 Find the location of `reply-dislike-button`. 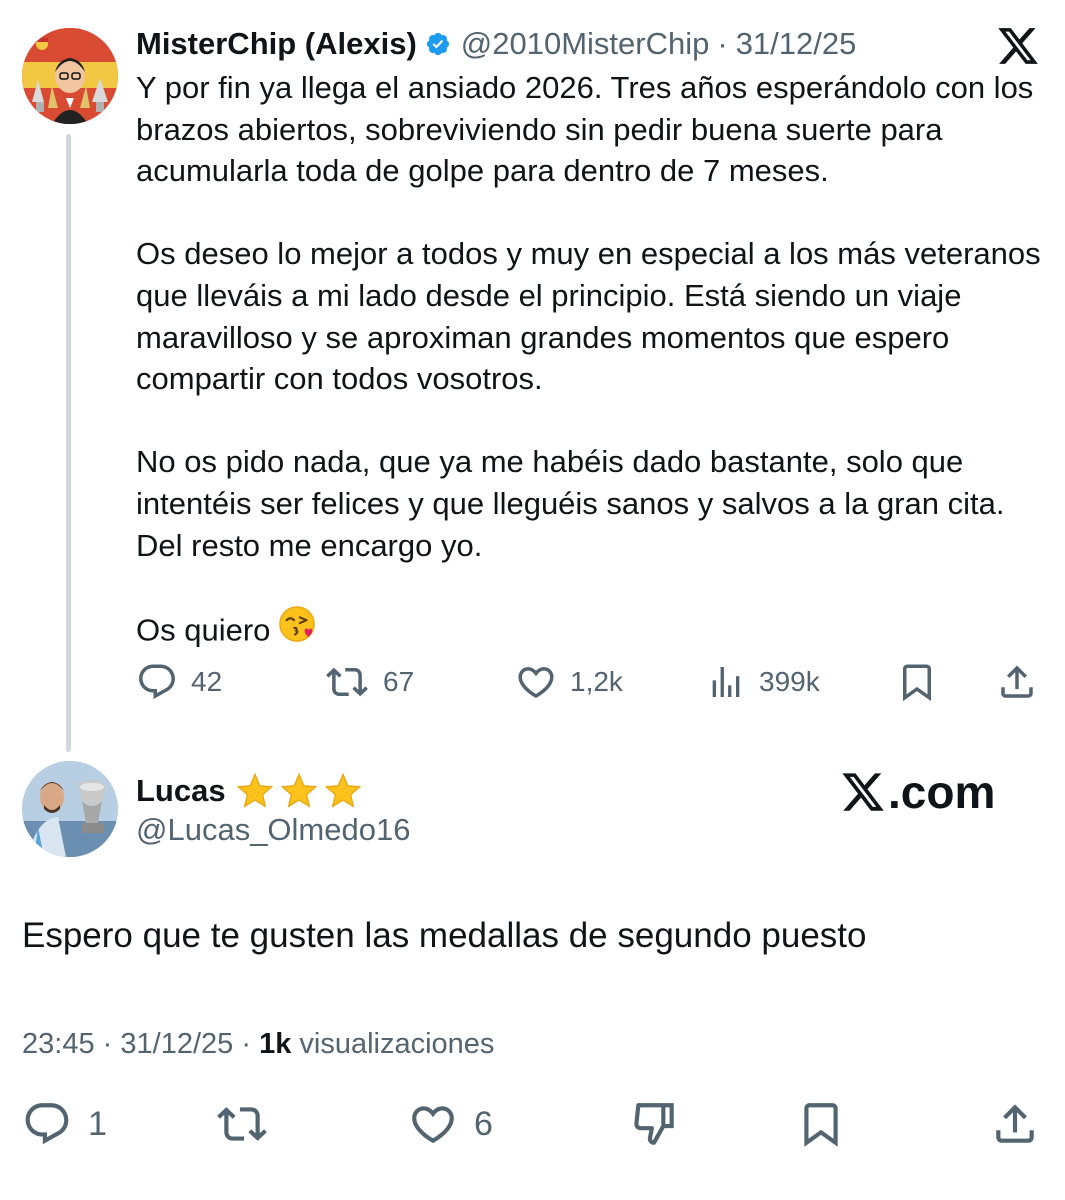

reply-dislike-button is located at coordinates (655, 1124).